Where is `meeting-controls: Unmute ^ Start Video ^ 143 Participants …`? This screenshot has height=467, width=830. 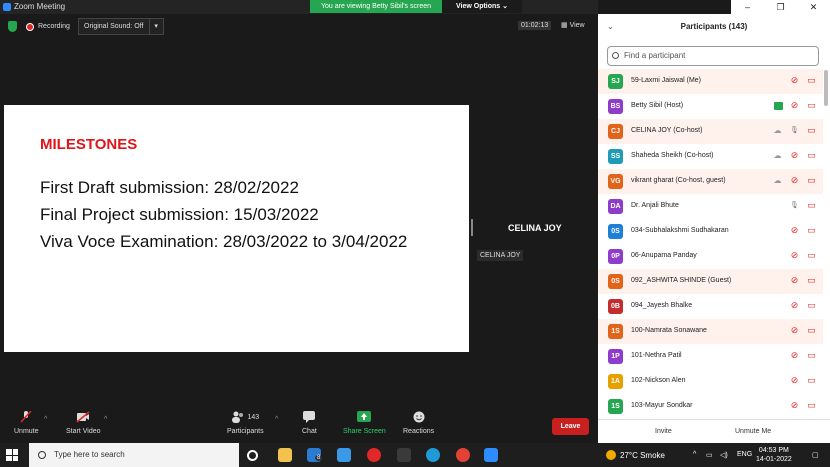
meeting-controls: Unmute ^ Start Video ^ 143 Participants … is located at coordinates (299, 424).